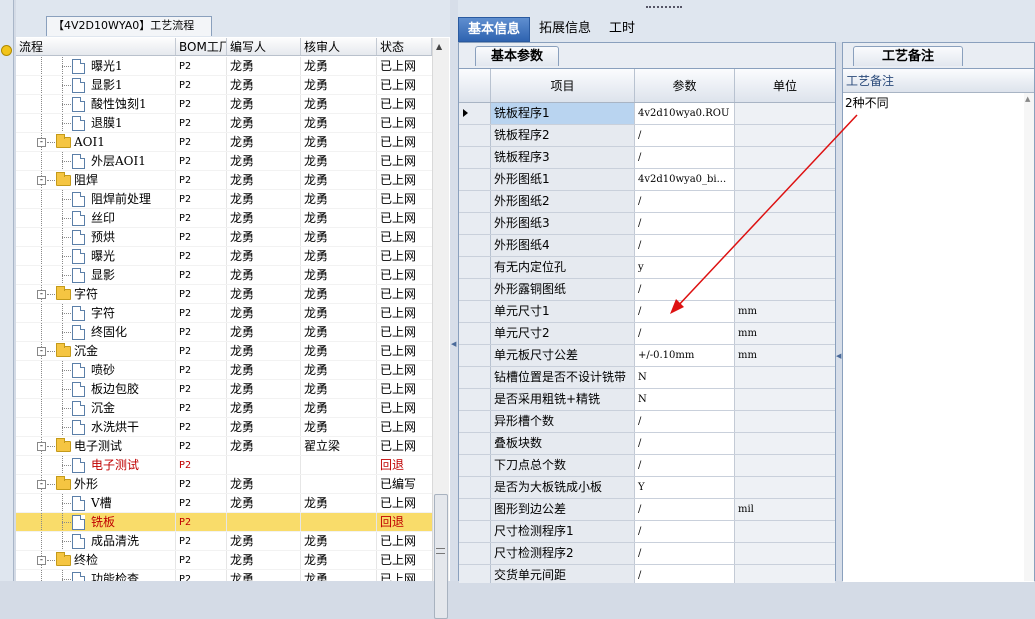  I want to click on tree-node: 喷砂, so click(96, 370).